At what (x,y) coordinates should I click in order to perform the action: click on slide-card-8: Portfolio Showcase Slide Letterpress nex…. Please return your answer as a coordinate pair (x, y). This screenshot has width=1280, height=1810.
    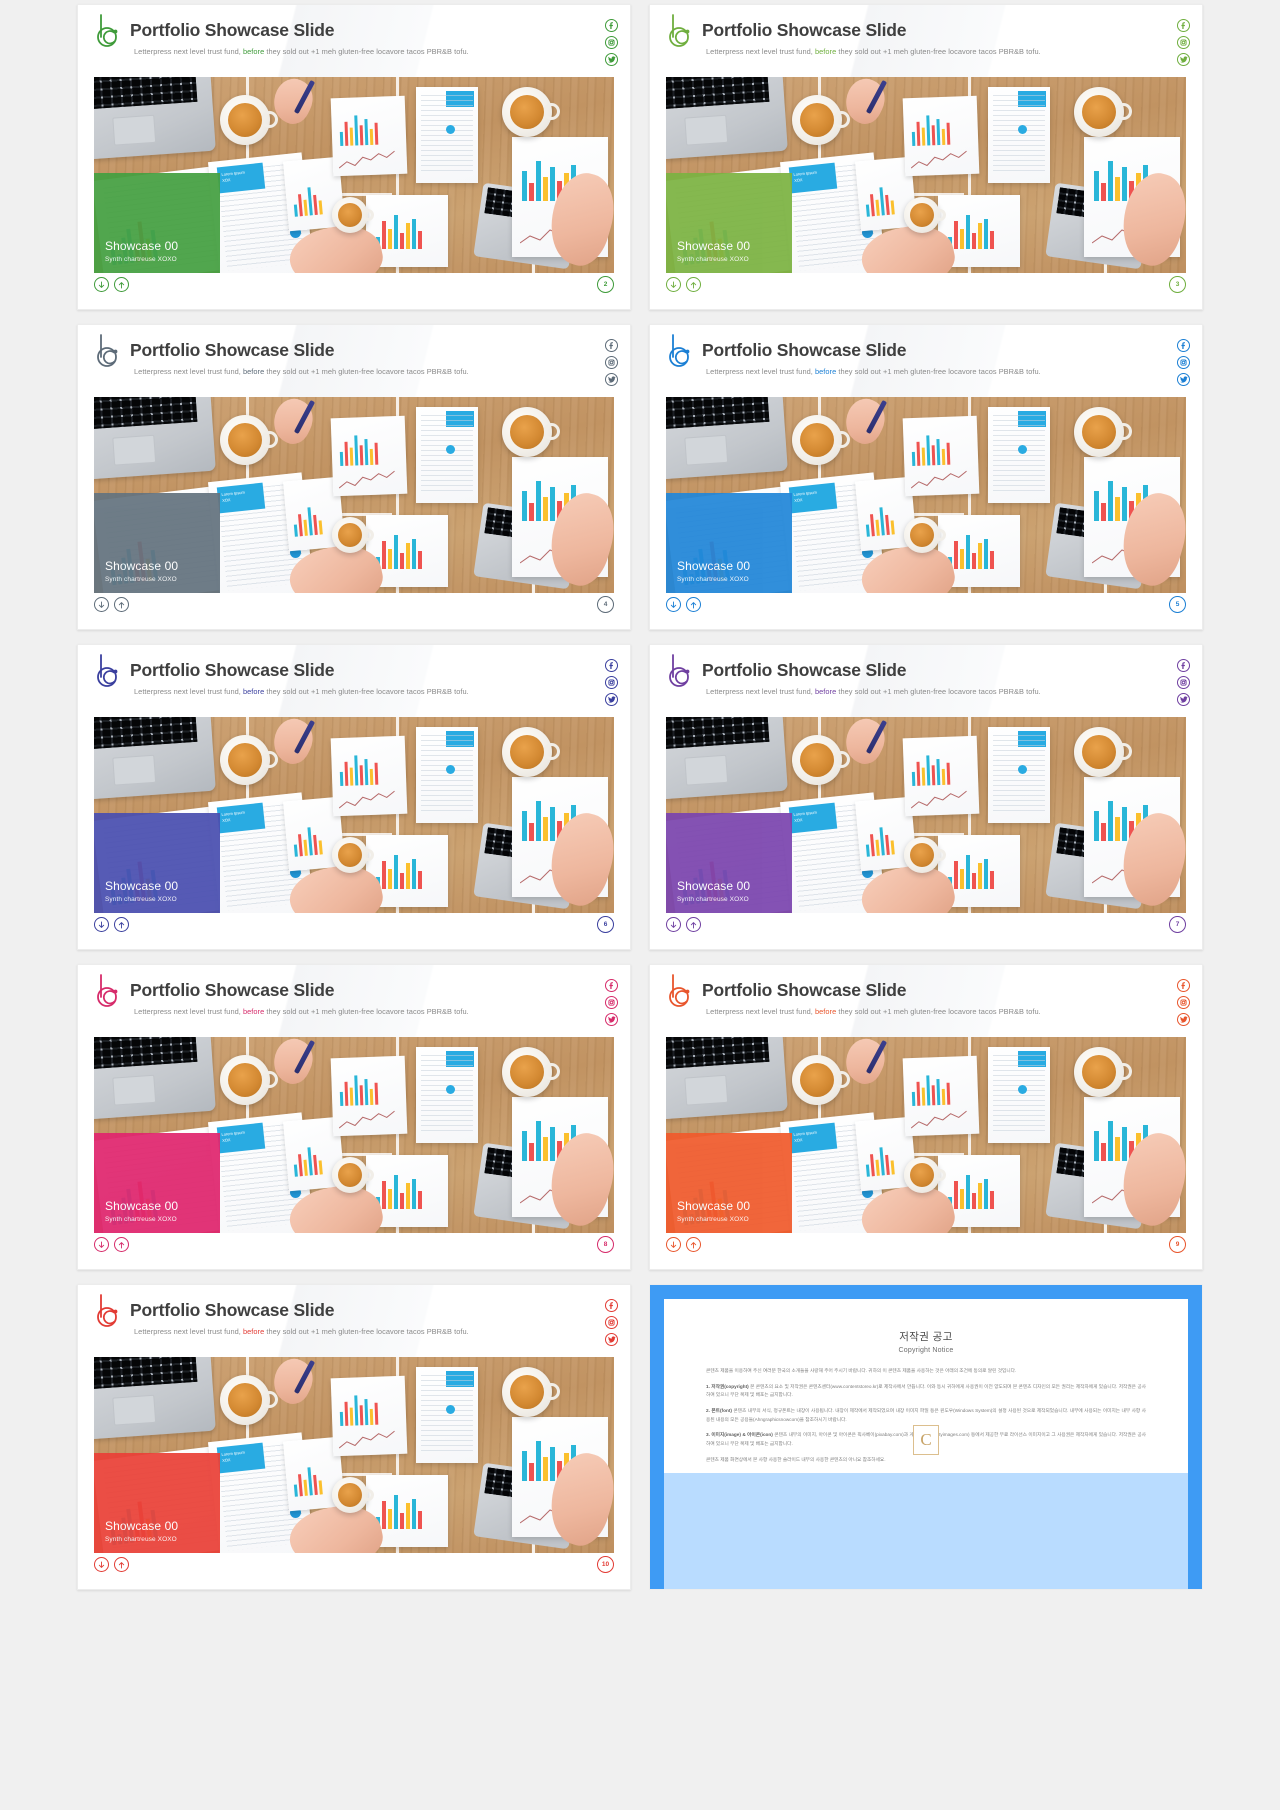
    Looking at the image, I should click on (354, 1117).